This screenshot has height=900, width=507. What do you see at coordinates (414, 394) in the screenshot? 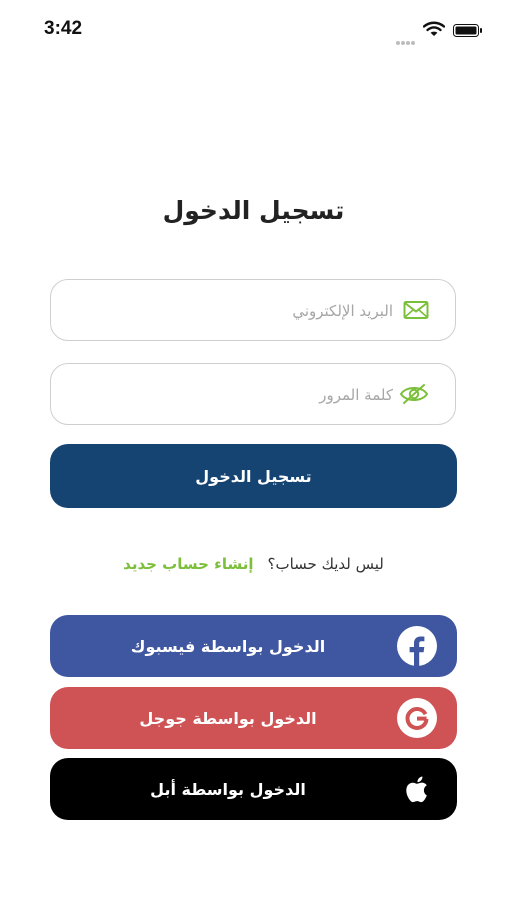
I see `eye-icon` at bounding box center [414, 394].